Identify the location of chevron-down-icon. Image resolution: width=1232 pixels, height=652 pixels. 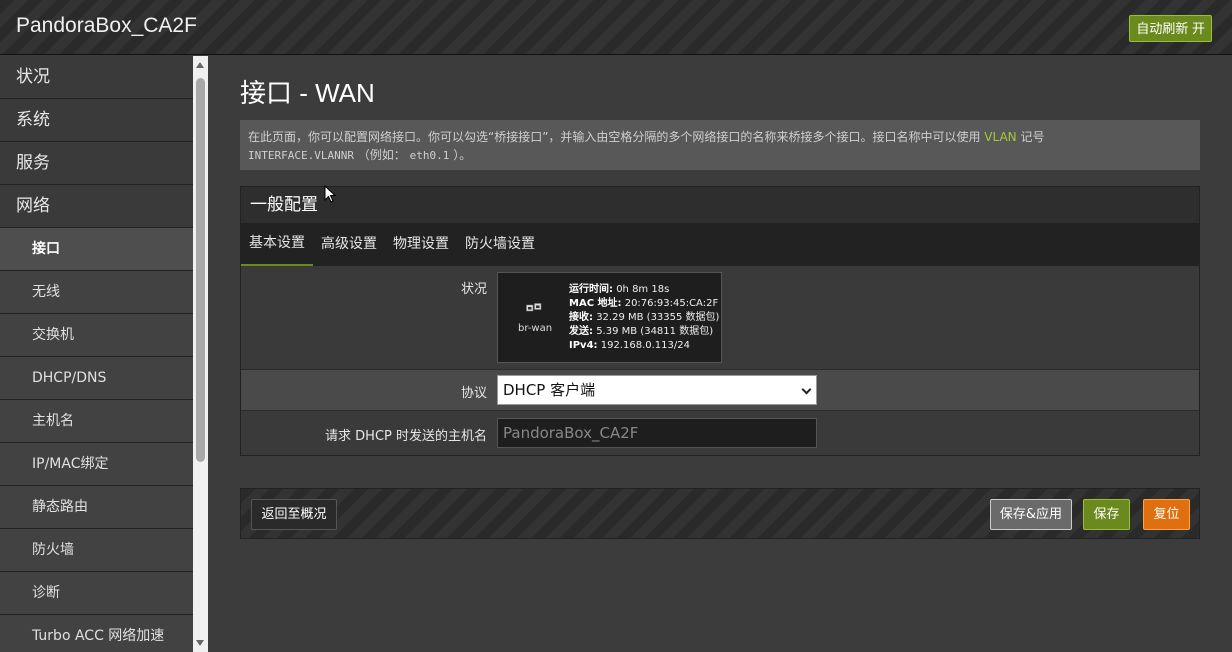
(806, 389).